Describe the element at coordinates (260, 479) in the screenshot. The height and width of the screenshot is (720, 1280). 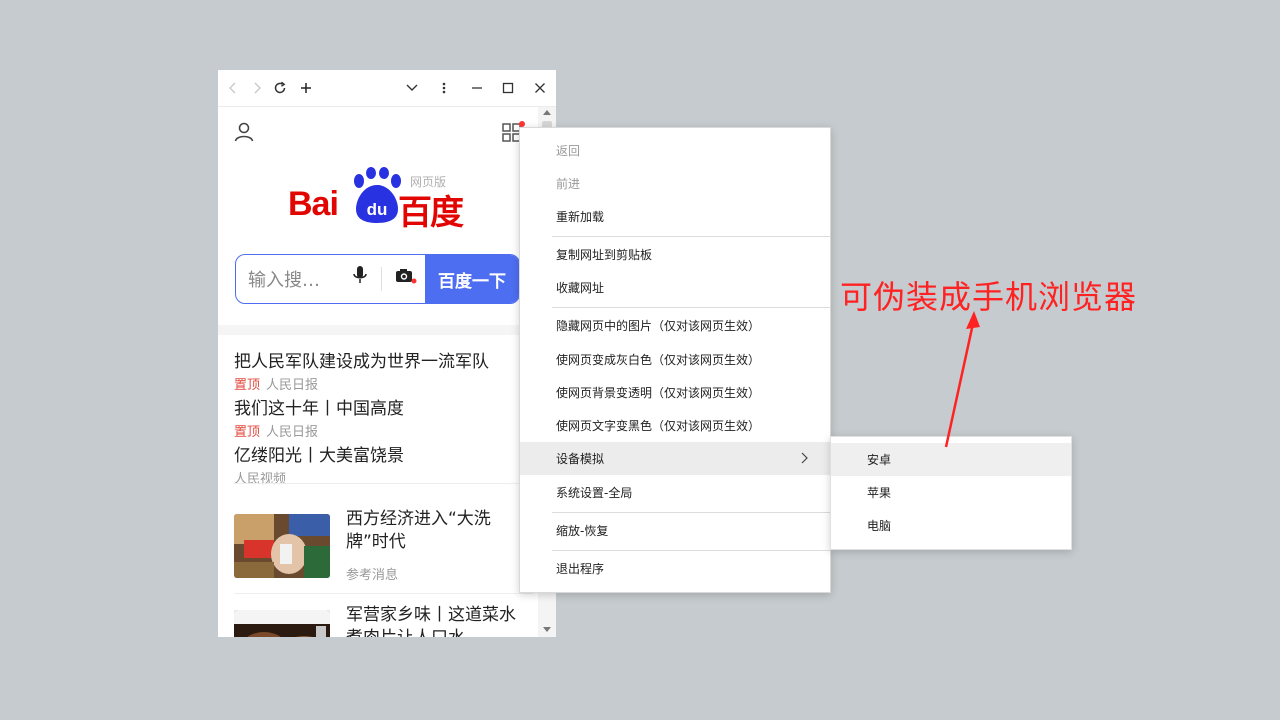
I see `news-source: 人民视频` at that location.